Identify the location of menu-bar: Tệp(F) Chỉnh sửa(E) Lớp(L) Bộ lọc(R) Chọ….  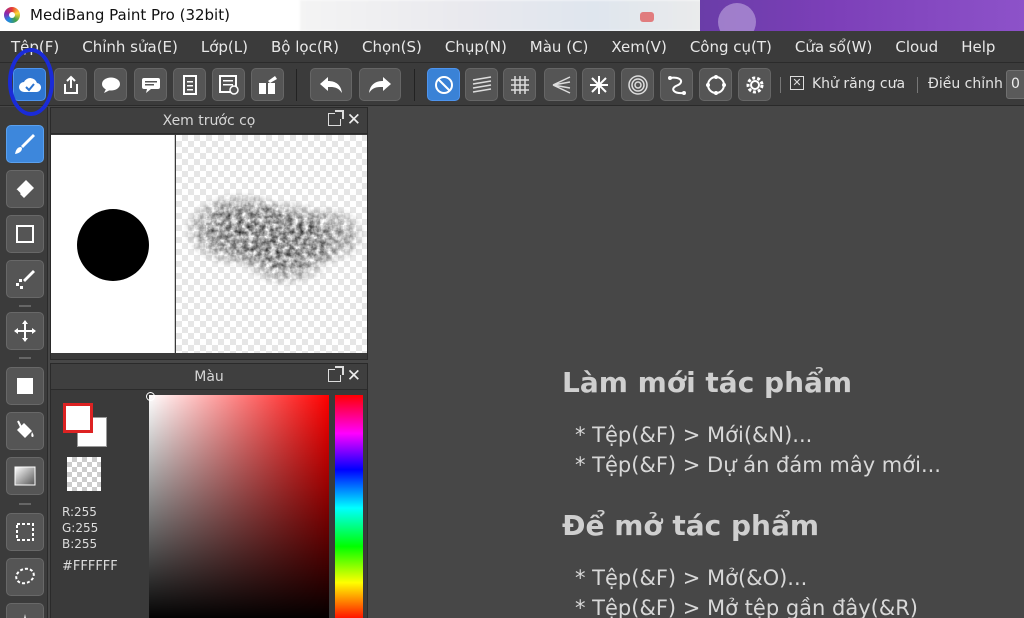
(512, 47).